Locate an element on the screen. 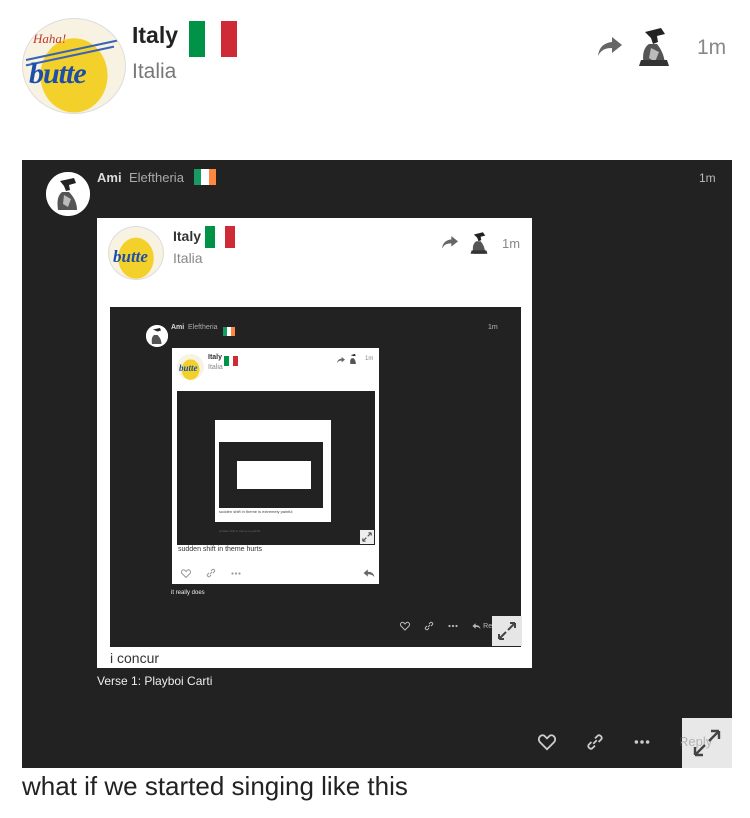  nested-quoted-caption: it really does is located at coordinates (188, 593).